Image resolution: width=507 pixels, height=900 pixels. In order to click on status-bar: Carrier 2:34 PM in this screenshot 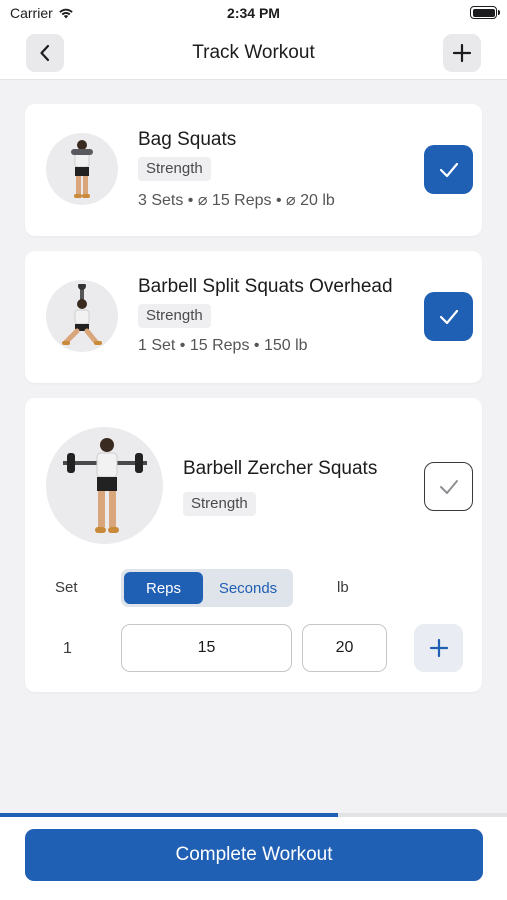, I will do `click(253, 14)`.